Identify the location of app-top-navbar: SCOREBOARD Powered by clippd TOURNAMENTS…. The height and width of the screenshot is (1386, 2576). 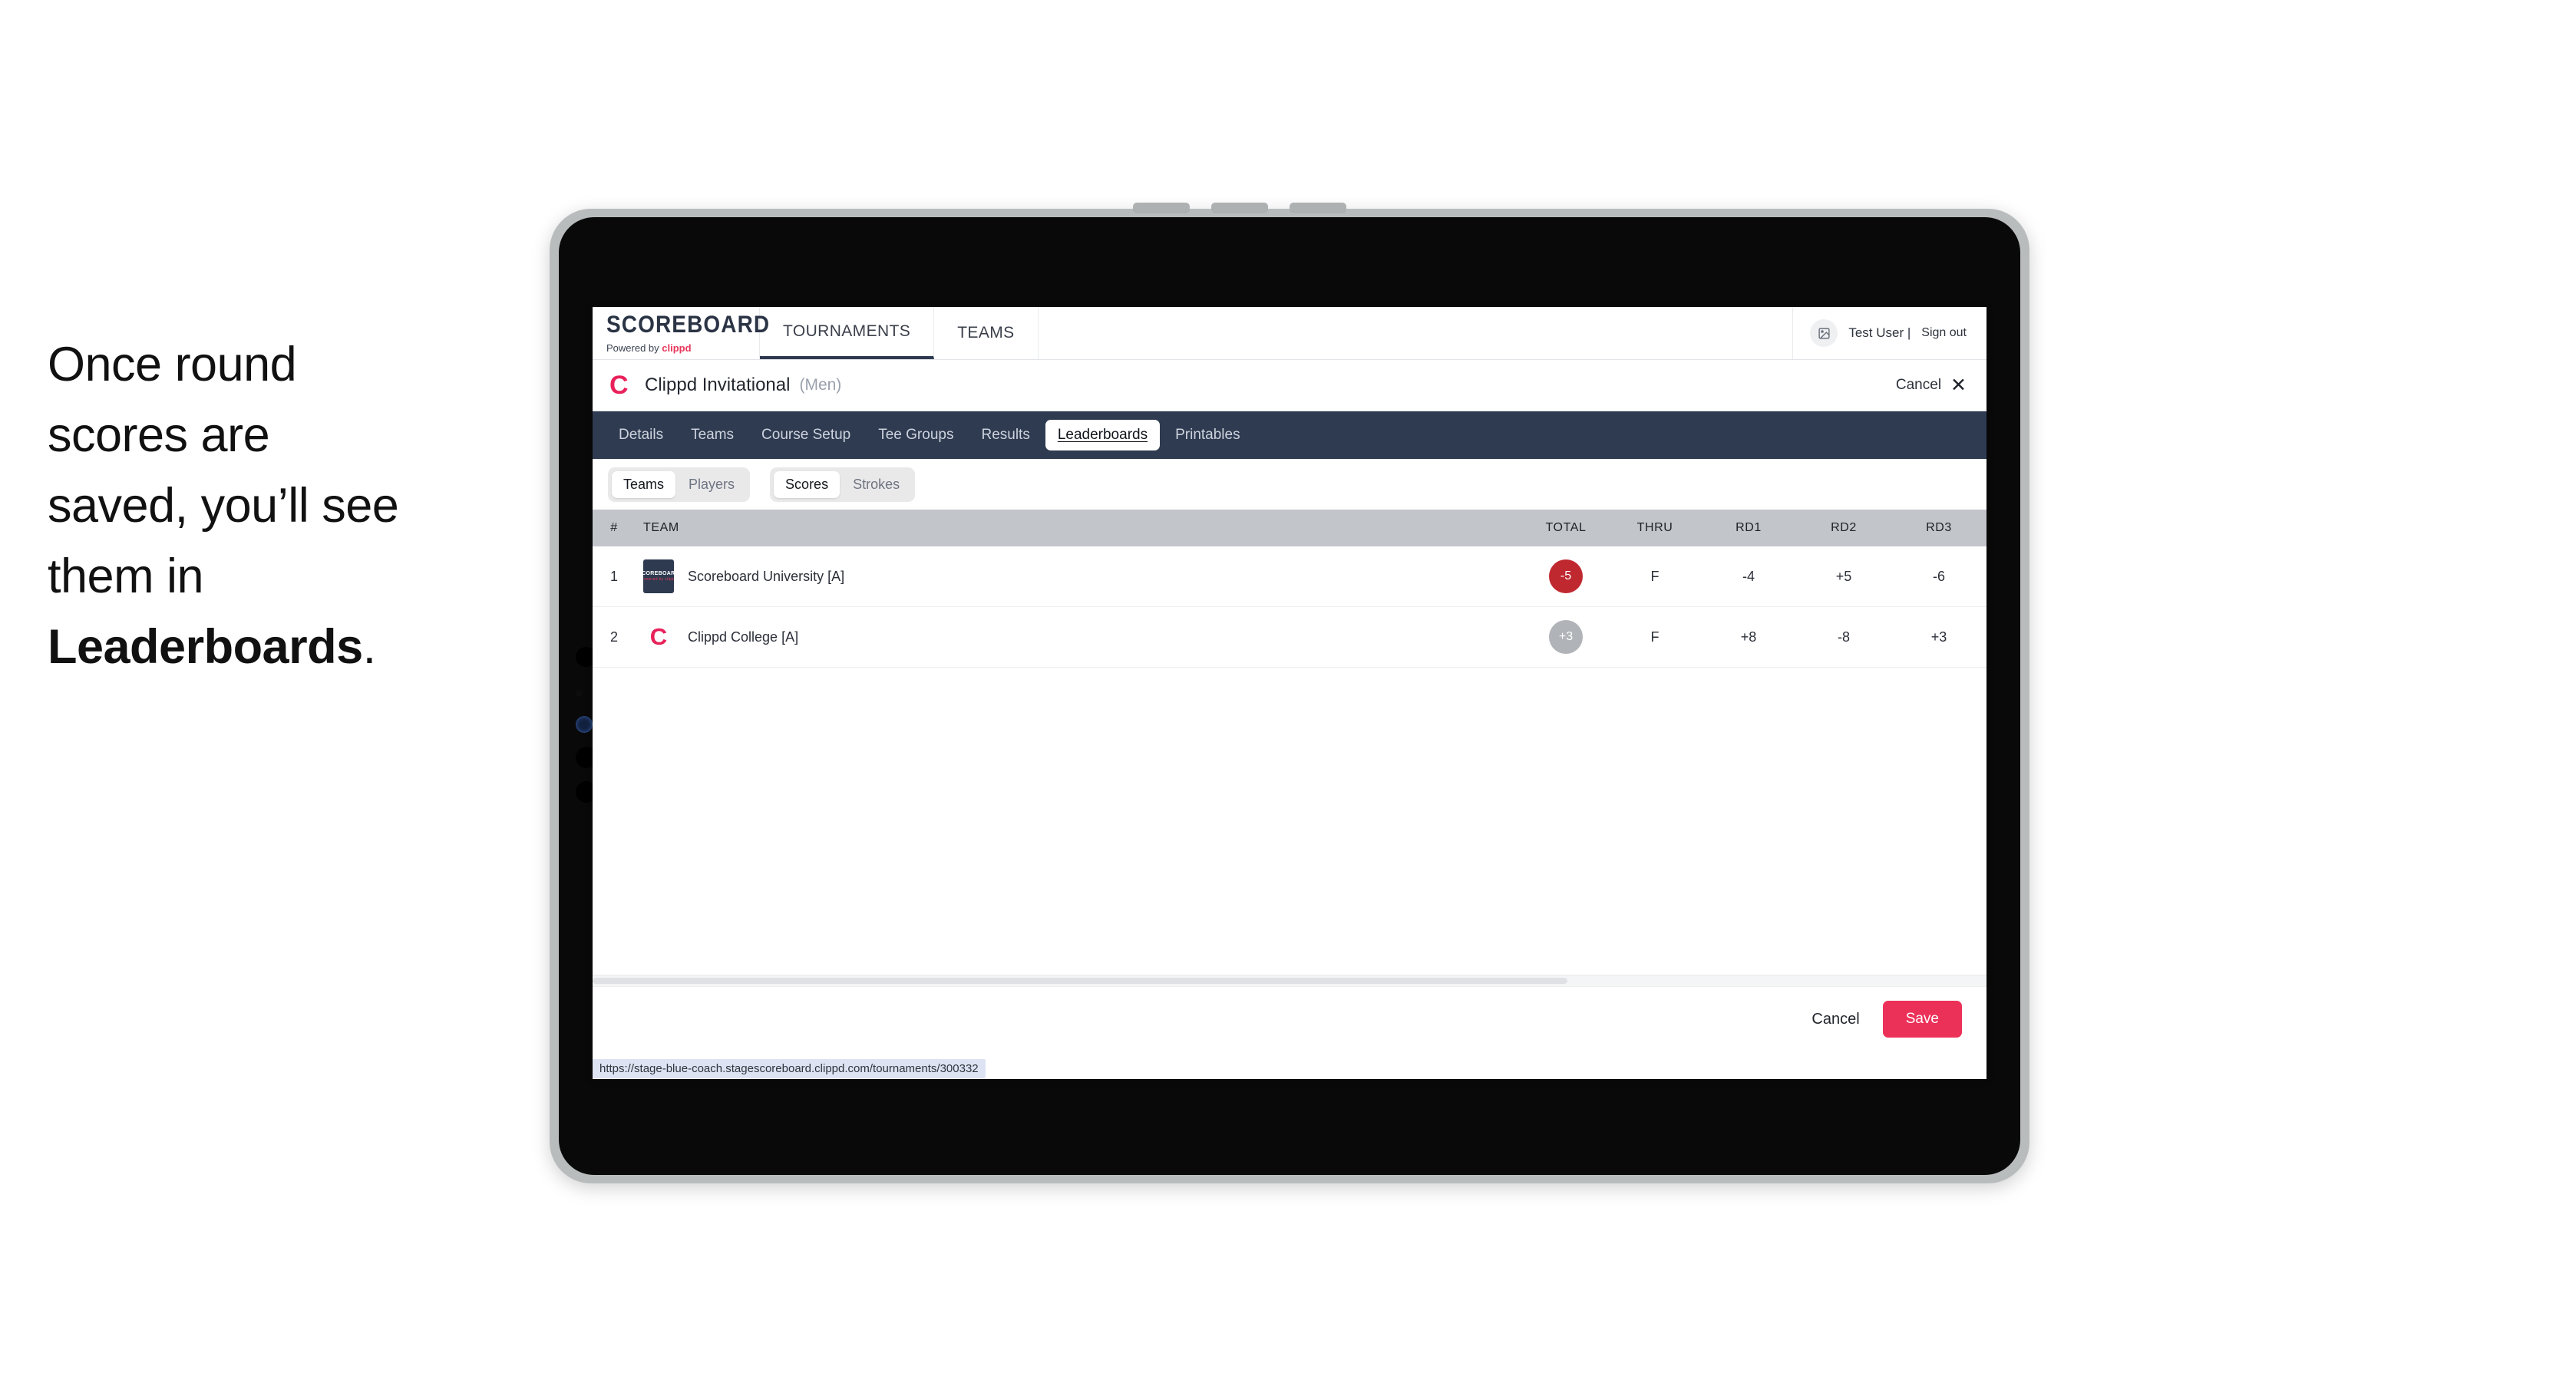
(1289, 333).